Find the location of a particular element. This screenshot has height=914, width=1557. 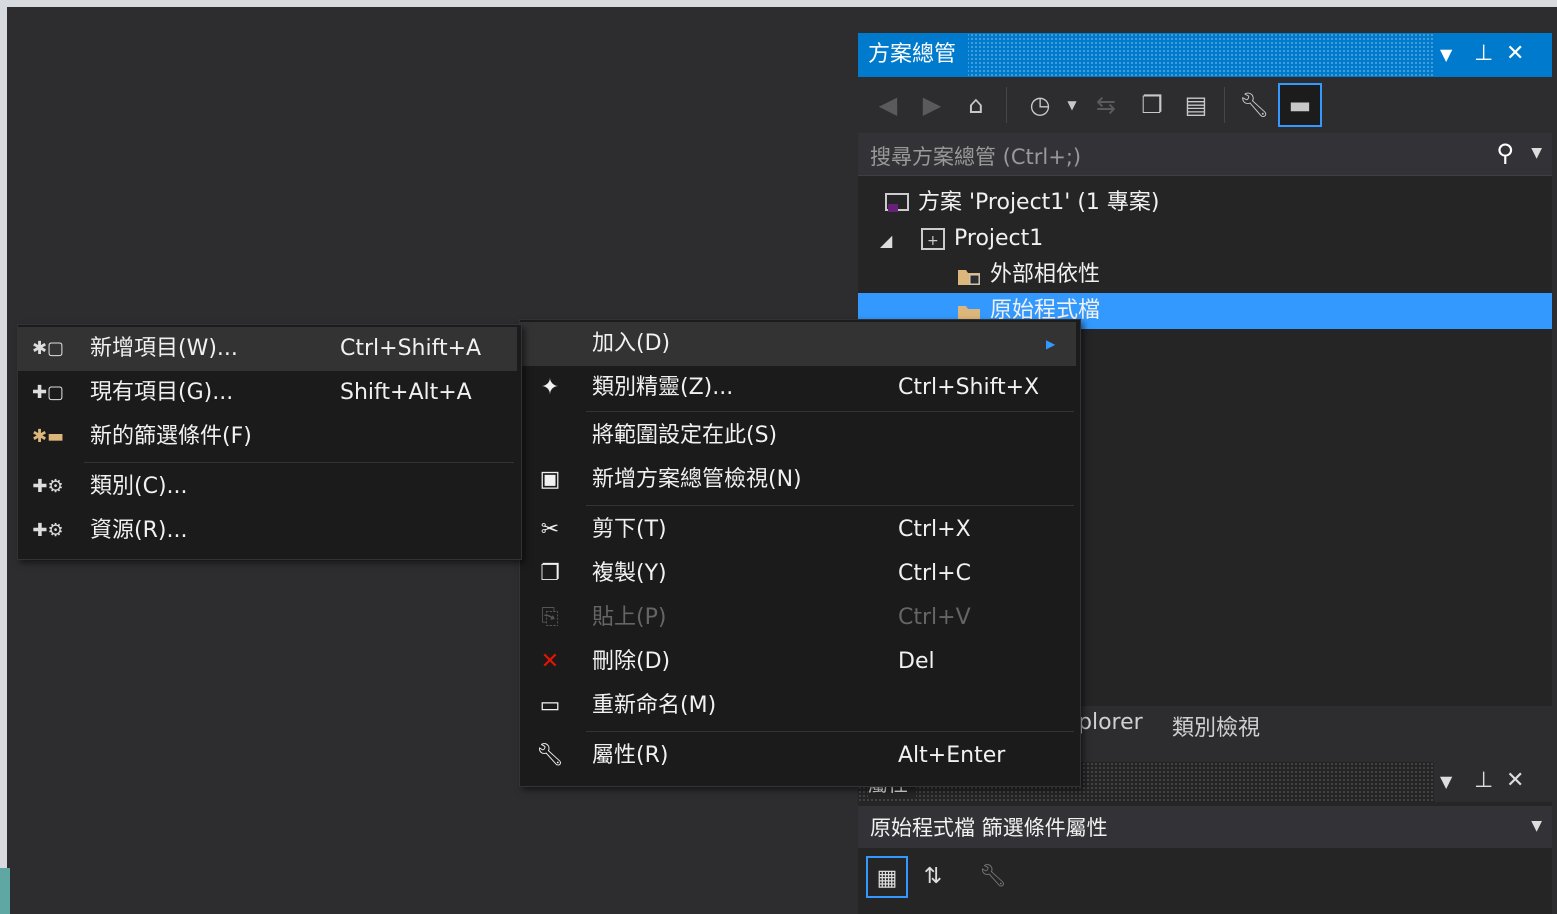

project-icon: + is located at coordinates (933, 238).